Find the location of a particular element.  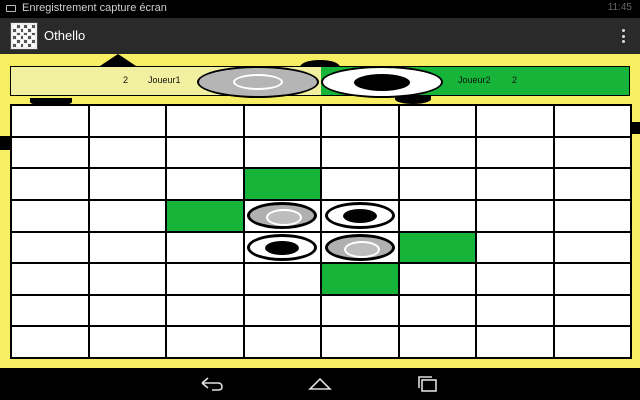

app-title: Othello is located at coordinates (65, 35).